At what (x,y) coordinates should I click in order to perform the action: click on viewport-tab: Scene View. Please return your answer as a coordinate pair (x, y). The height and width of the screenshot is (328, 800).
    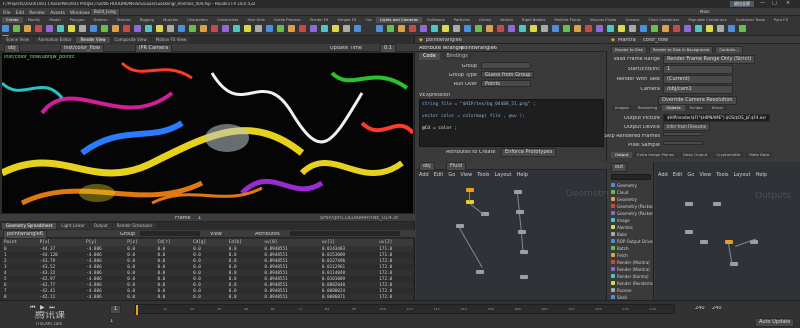
    Looking at the image, I should click on (17, 40).